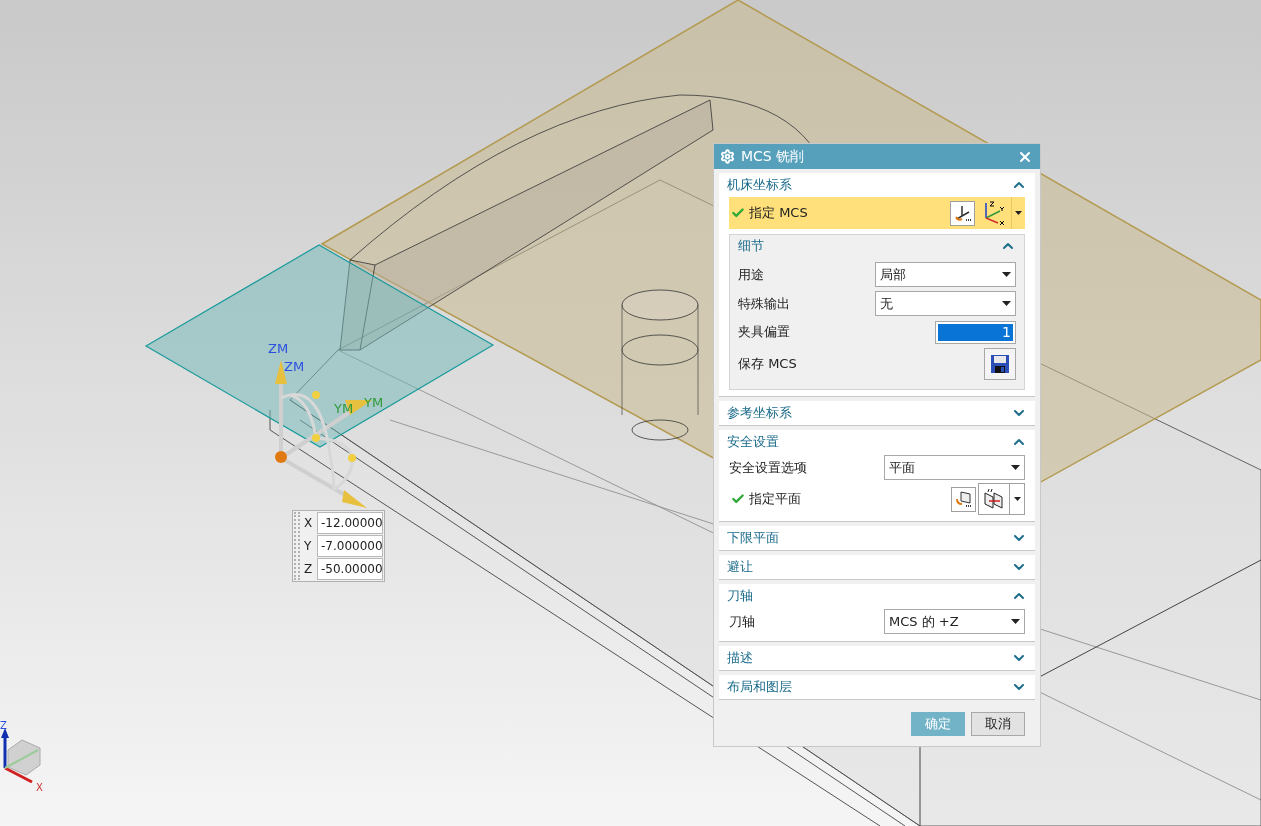  I want to click on coordinate-field: -12.00000, so click(350, 523).